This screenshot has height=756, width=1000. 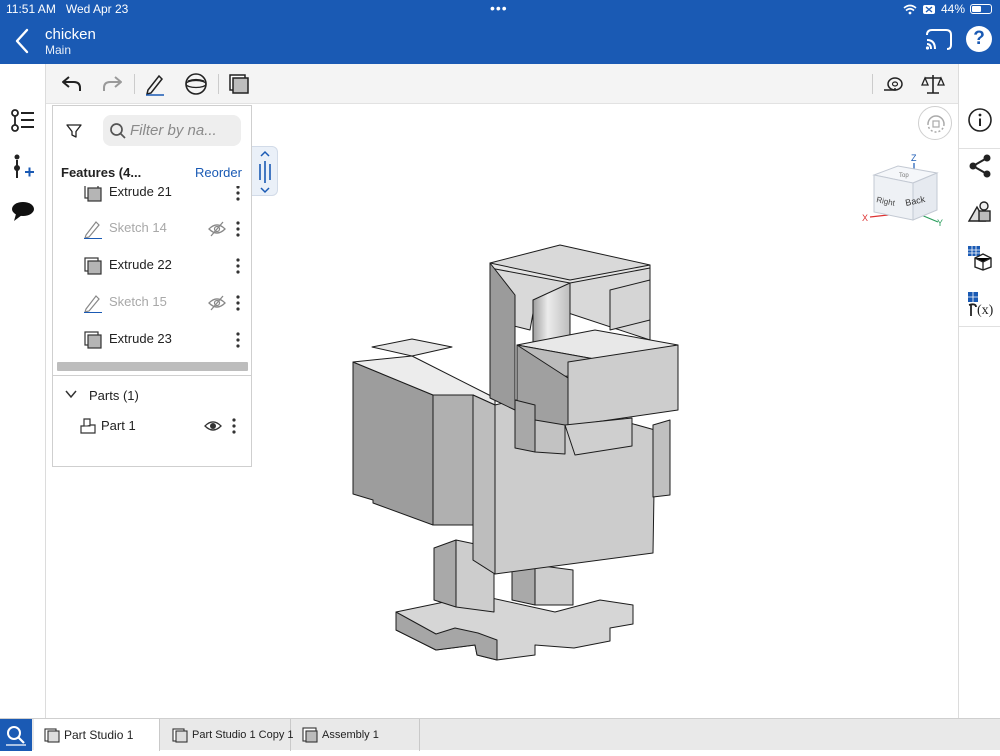 I want to click on feature-row: Extrude 22, so click(x=152, y=265).